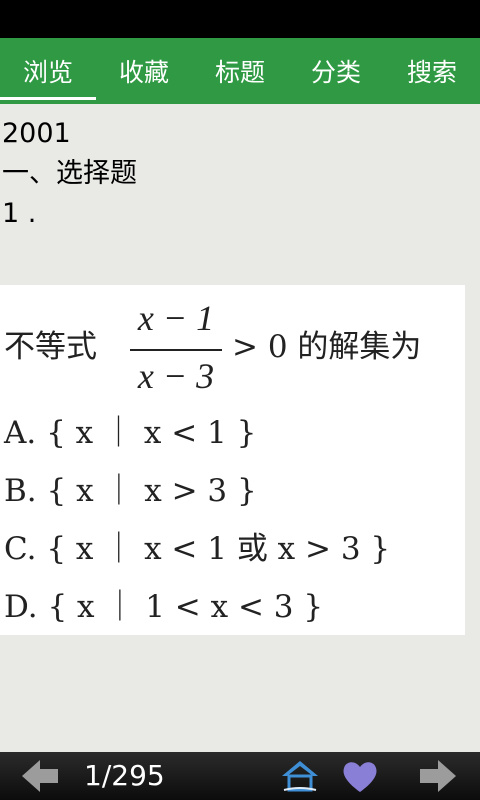 The image size is (480, 800). I want to click on tab-search: 搜索, so click(432, 71).